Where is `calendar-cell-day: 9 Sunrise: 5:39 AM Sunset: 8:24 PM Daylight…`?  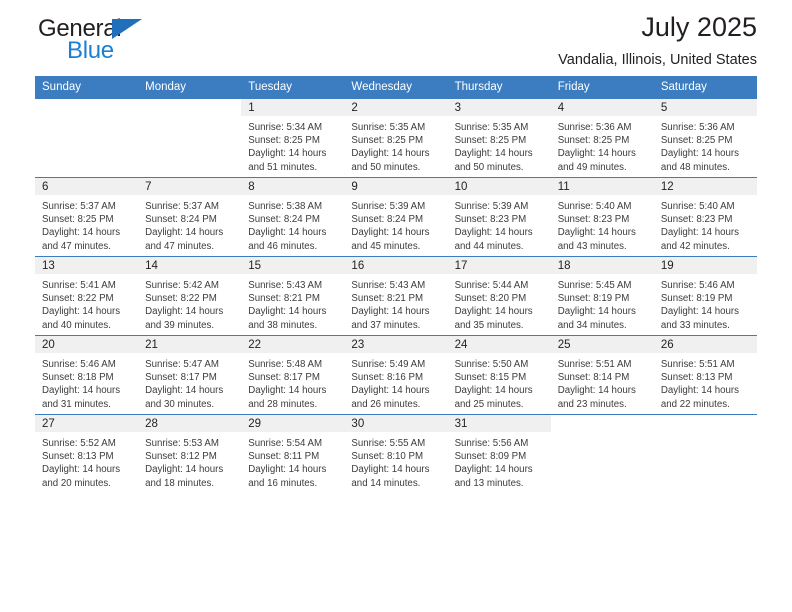 calendar-cell-day: 9 Sunrise: 5:39 AM Sunset: 8:24 PM Daylight… is located at coordinates (396, 217).